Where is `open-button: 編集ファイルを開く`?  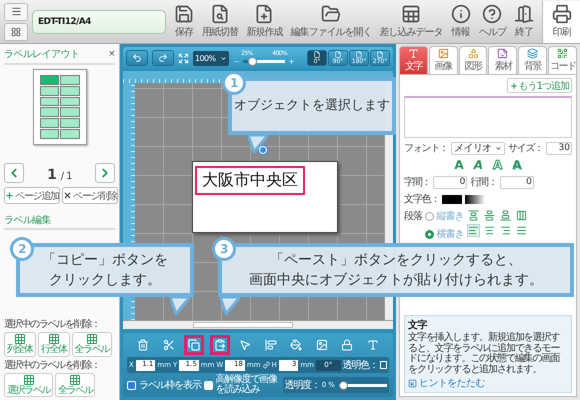 open-button: 編集ファイルを開く is located at coordinates (330, 21).